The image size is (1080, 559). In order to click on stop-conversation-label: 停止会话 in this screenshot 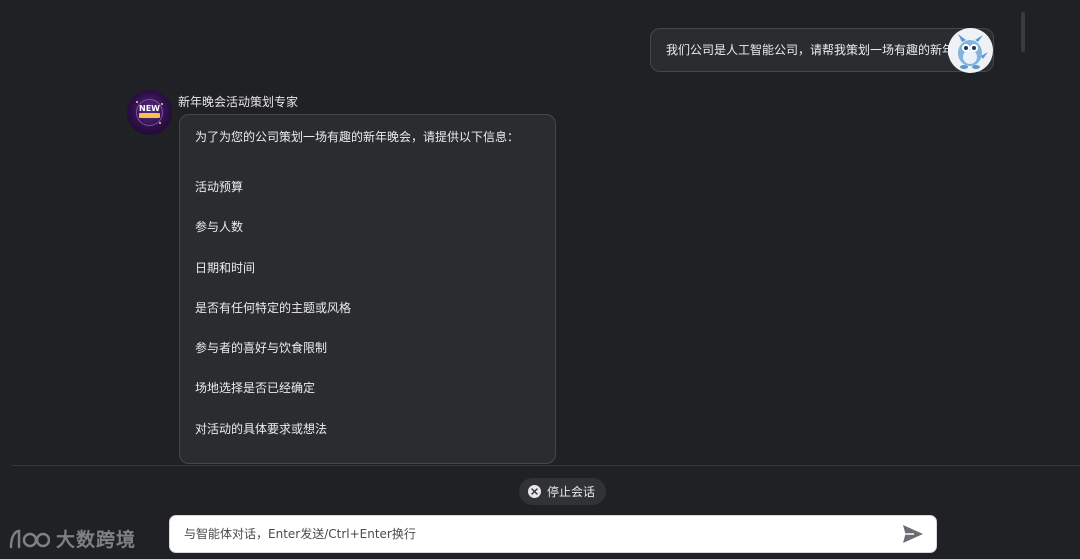, I will do `click(571, 492)`.